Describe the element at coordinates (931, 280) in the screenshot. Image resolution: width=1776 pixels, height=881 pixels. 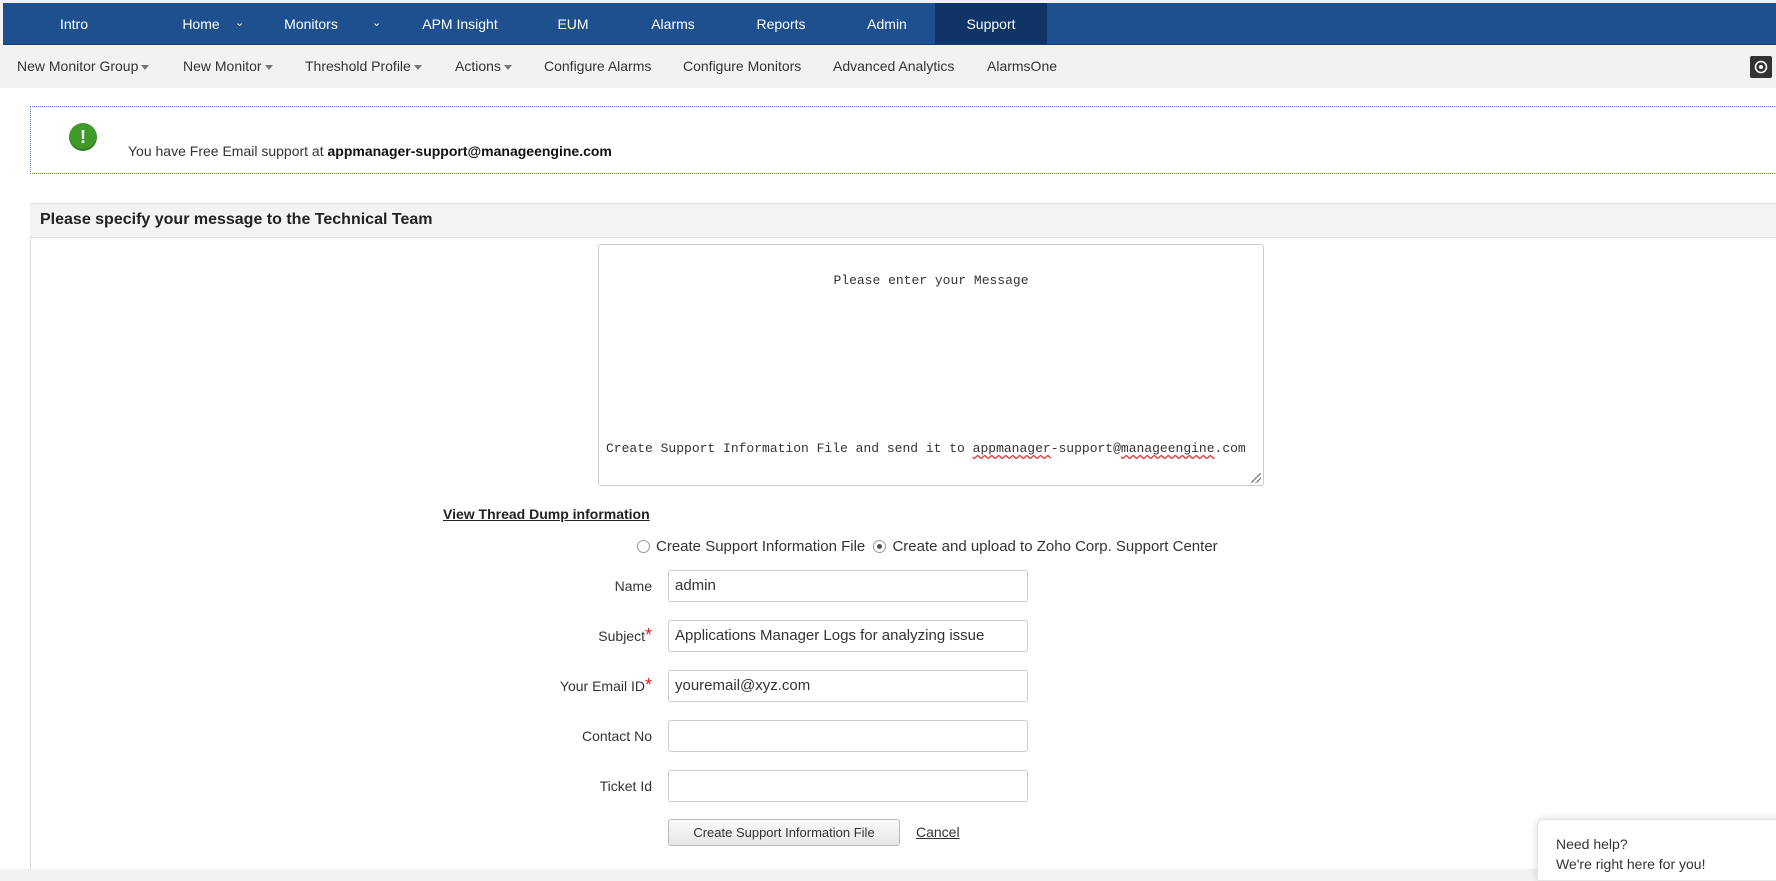
I see `message-placeholder: Please enter your Message` at that location.